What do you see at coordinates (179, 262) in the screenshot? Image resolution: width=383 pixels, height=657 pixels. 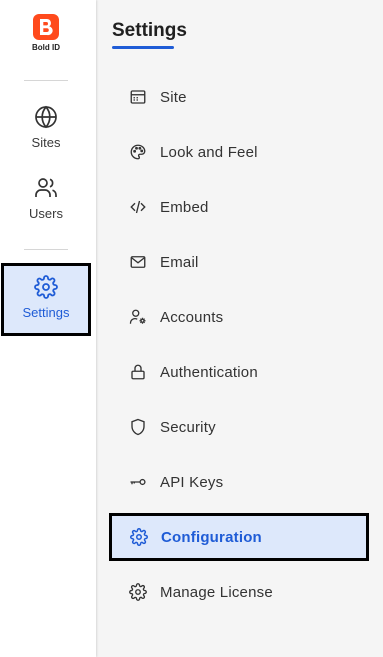 I see `menu-label-email: Email` at bounding box center [179, 262].